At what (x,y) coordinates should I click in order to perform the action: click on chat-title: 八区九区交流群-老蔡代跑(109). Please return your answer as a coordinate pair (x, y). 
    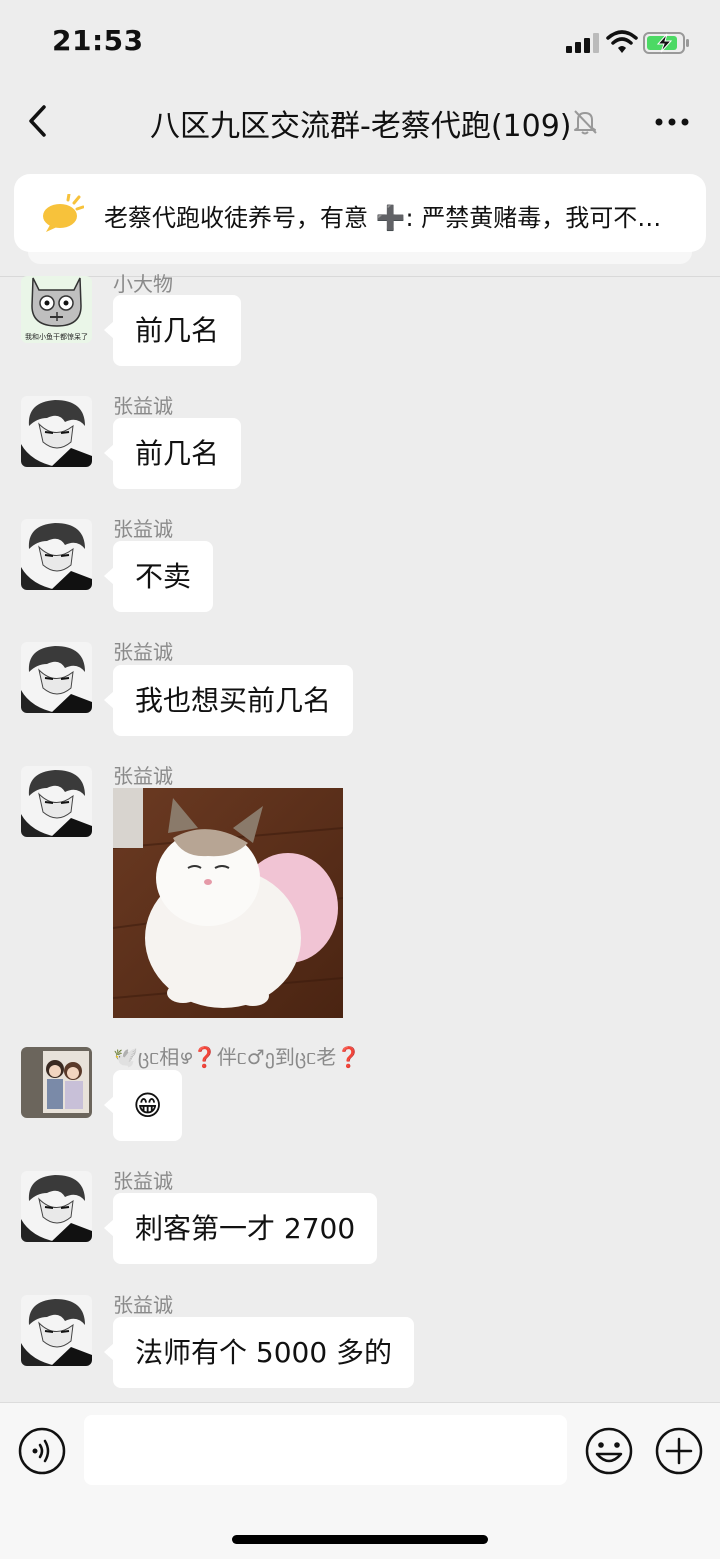
    Looking at the image, I should click on (361, 126).